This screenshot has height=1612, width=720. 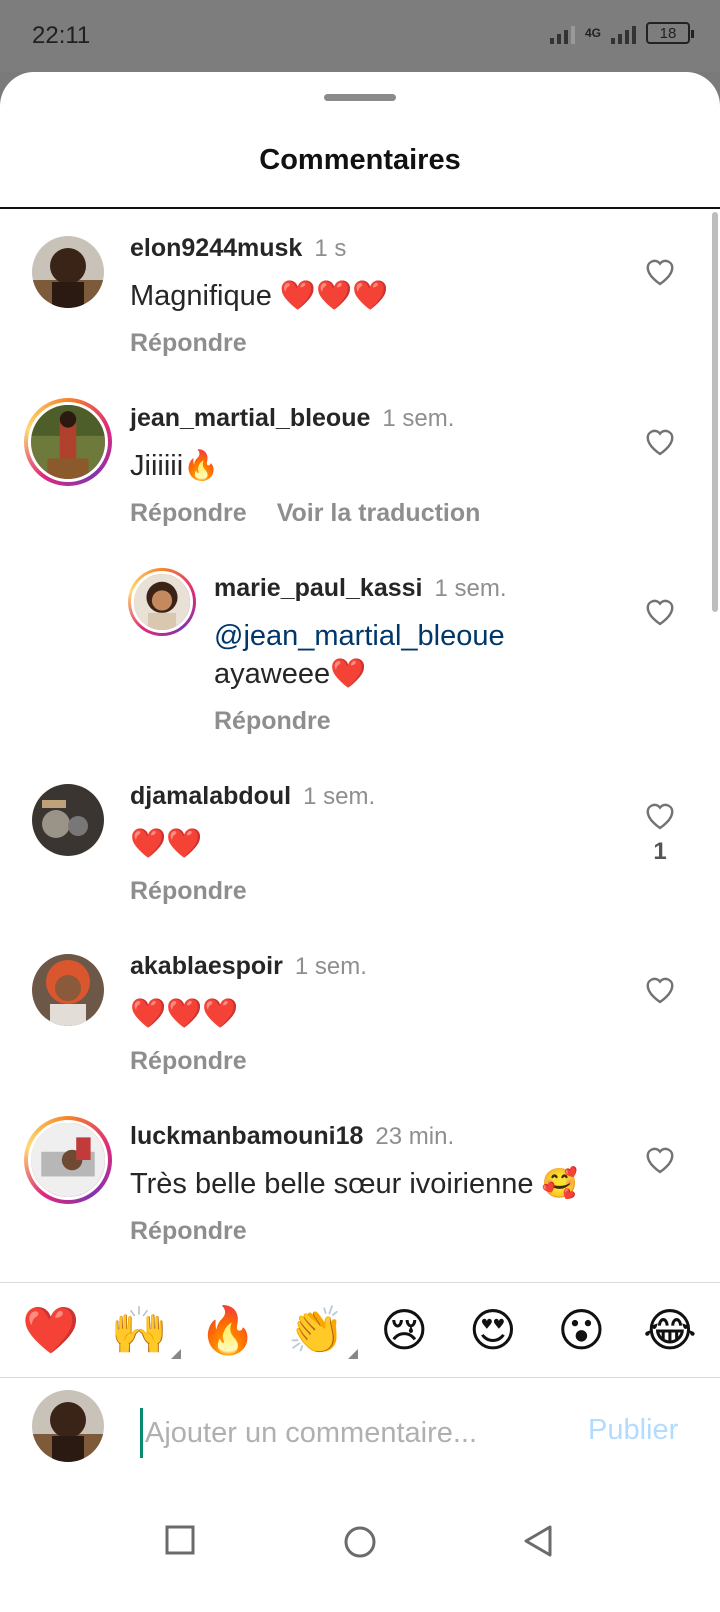 I want to click on comment-text: ❤️❤️❤️, so click(x=184, y=1014).